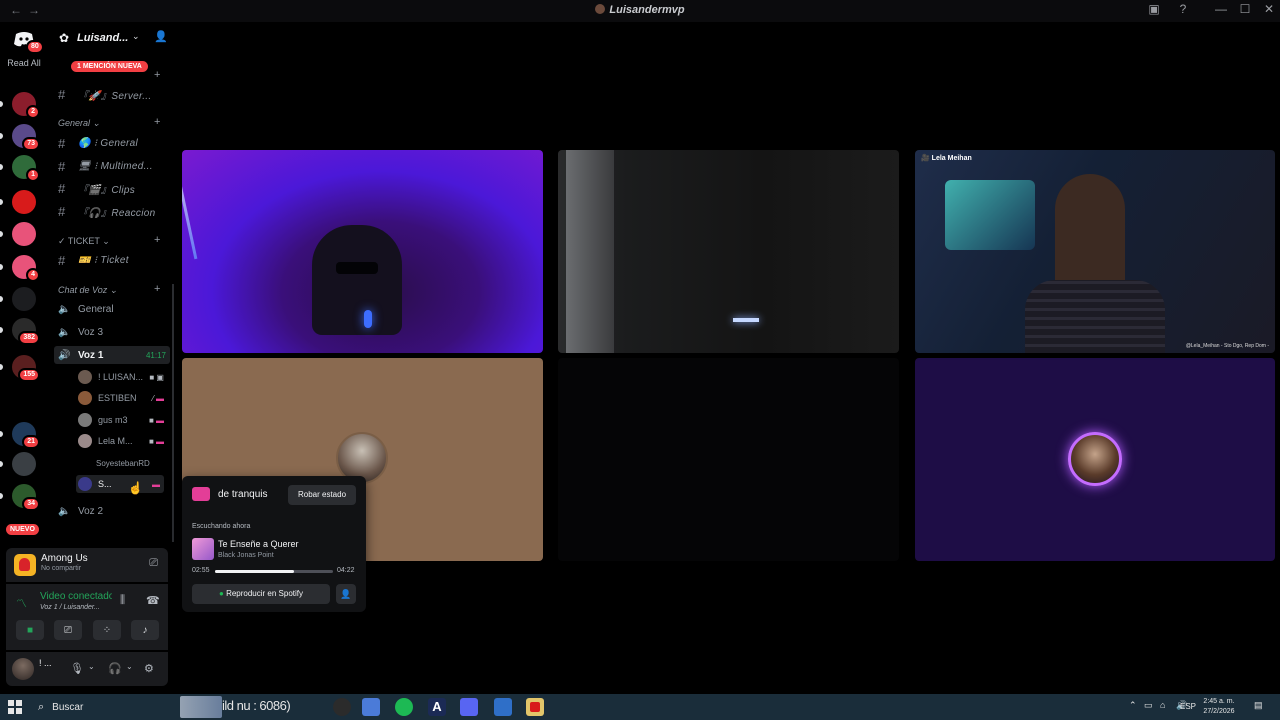  What do you see at coordinates (87, 565) in the screenshot?
I see `activity-panel: Among Us No compartir ⎚` at bounding box center [87, 565].